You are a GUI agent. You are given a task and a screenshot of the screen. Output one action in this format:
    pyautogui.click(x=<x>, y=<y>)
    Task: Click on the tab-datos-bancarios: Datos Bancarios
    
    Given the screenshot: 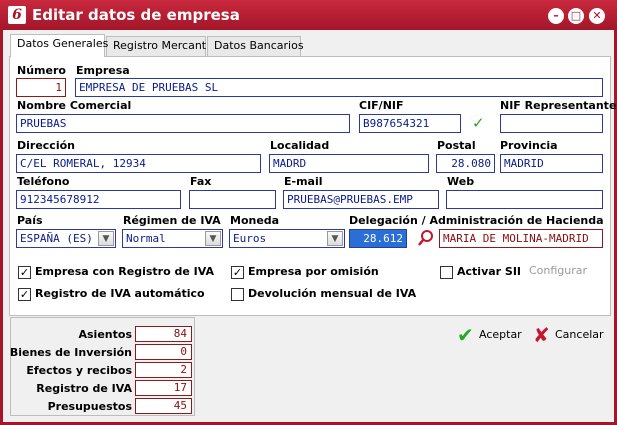 What is the action you would take?
    pyautogui.click(x=255, y=46)
    